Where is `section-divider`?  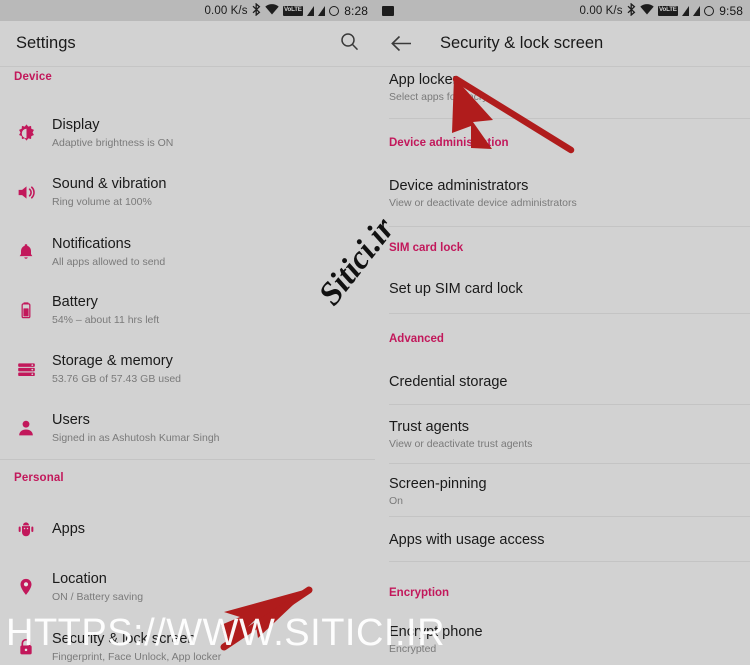 section-divider is located at coordinates (187, 459).